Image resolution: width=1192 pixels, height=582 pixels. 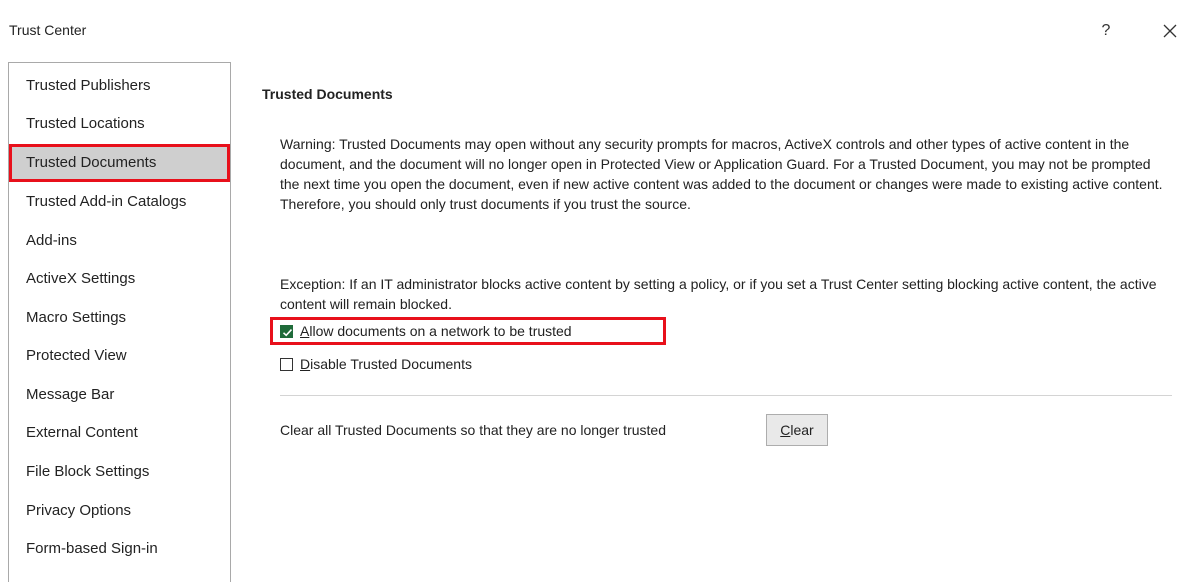 I want to click on disable-trusted-documents-option: Disable Trusted Documents, so click(x=371, y=364).